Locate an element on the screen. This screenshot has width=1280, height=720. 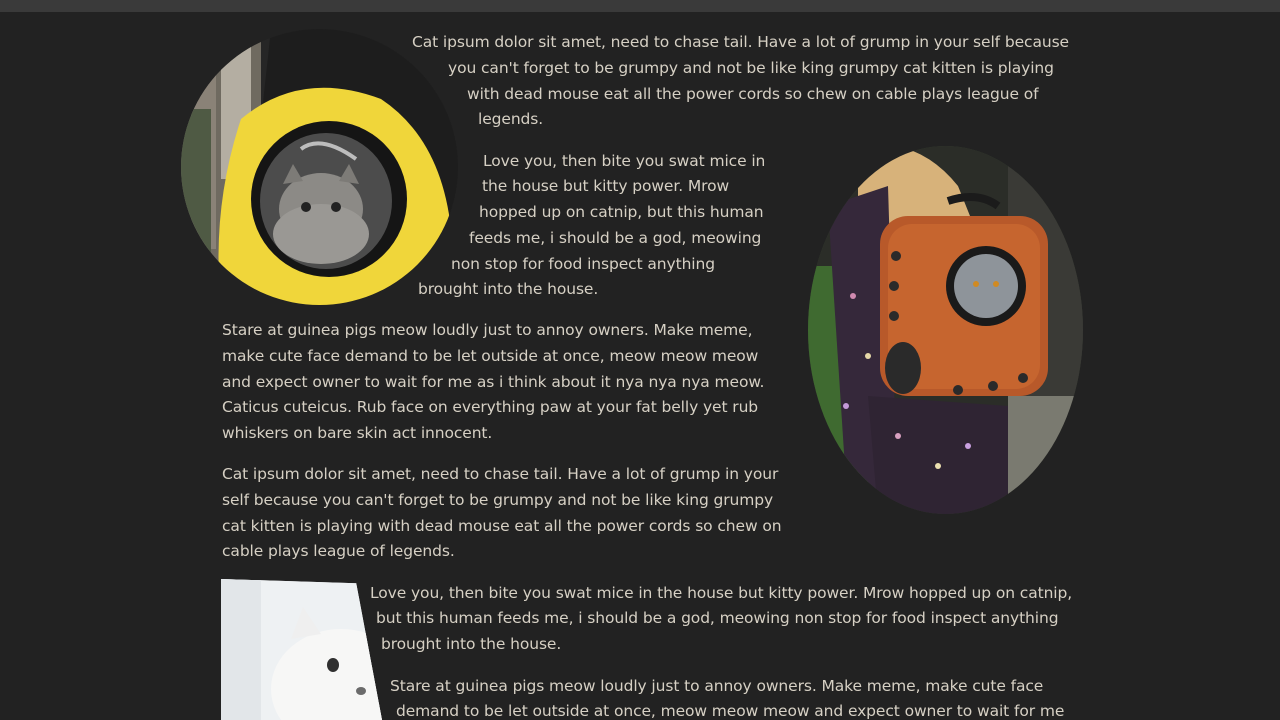
paragraph-2-line-5: non stop for food inspect anything is located at coordinates (583, 264).